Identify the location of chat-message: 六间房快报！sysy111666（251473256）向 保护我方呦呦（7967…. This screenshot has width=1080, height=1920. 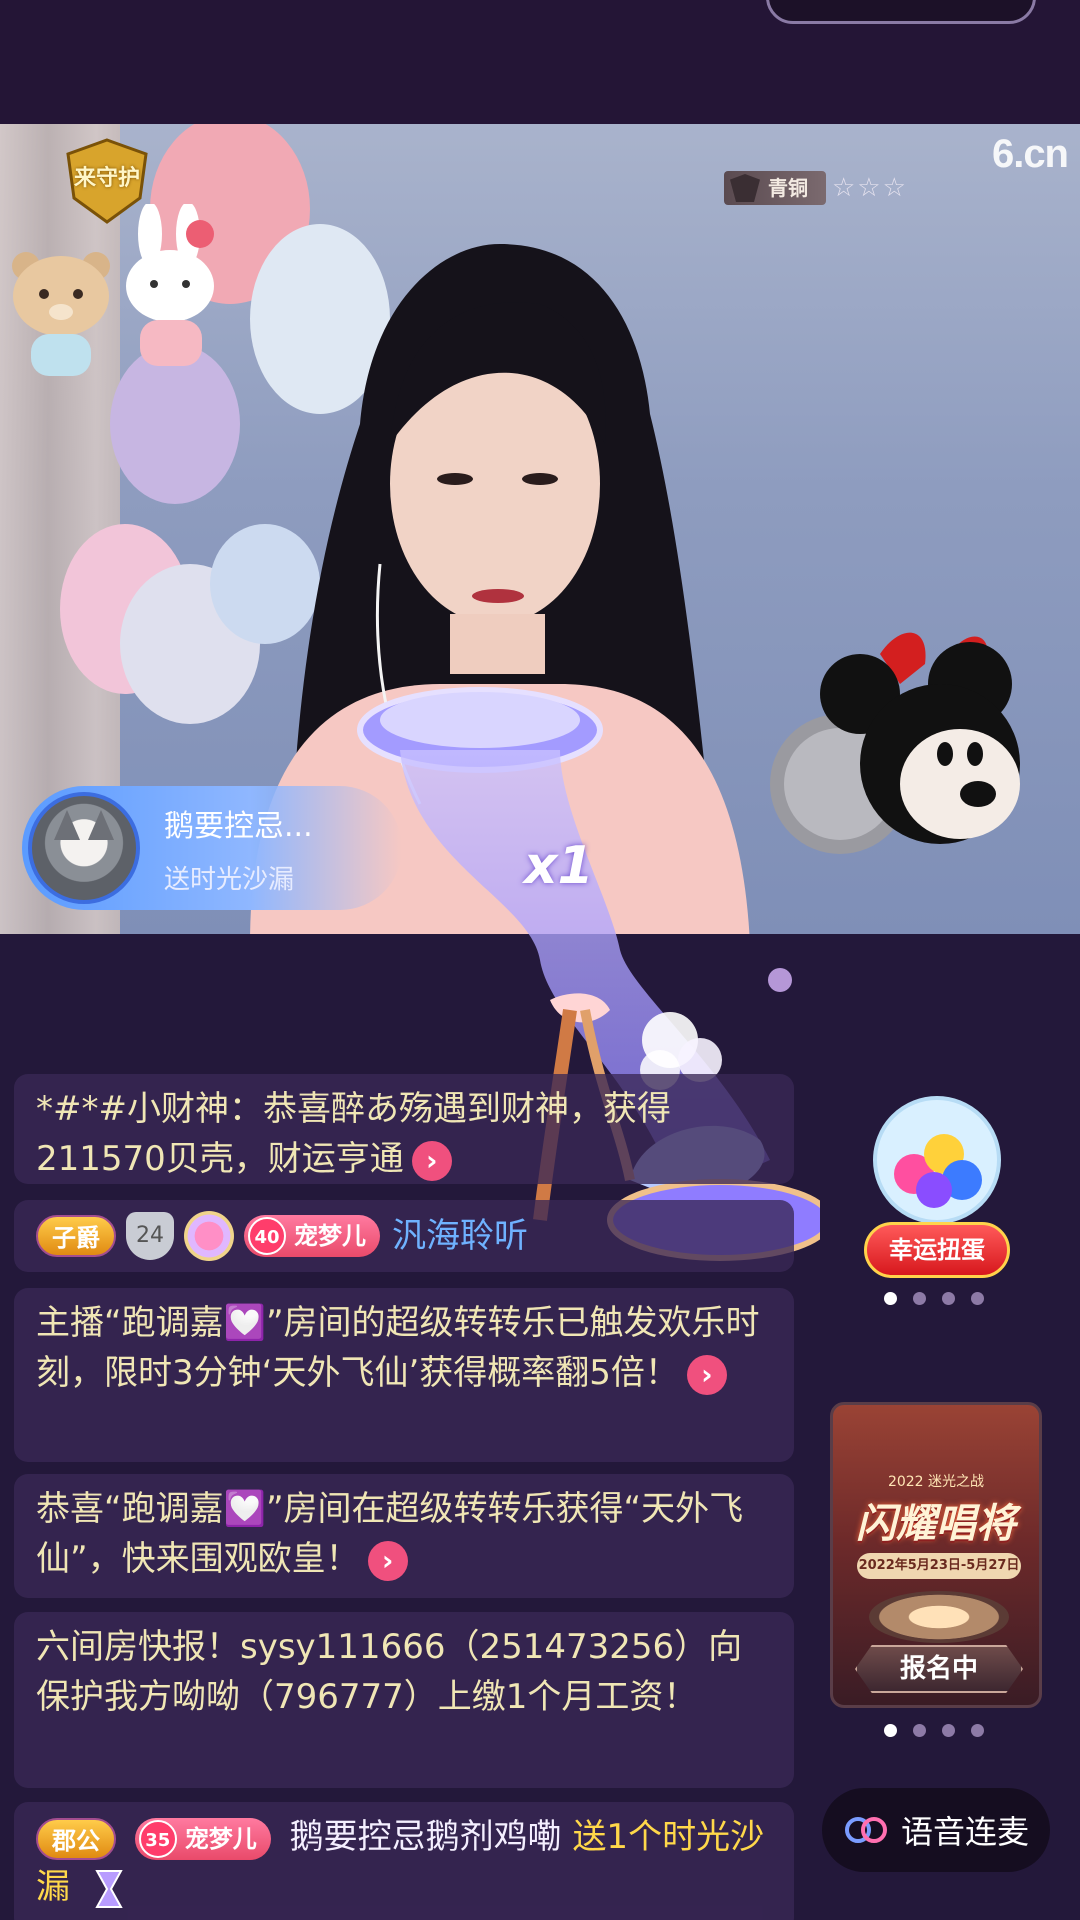
(404, 1700).